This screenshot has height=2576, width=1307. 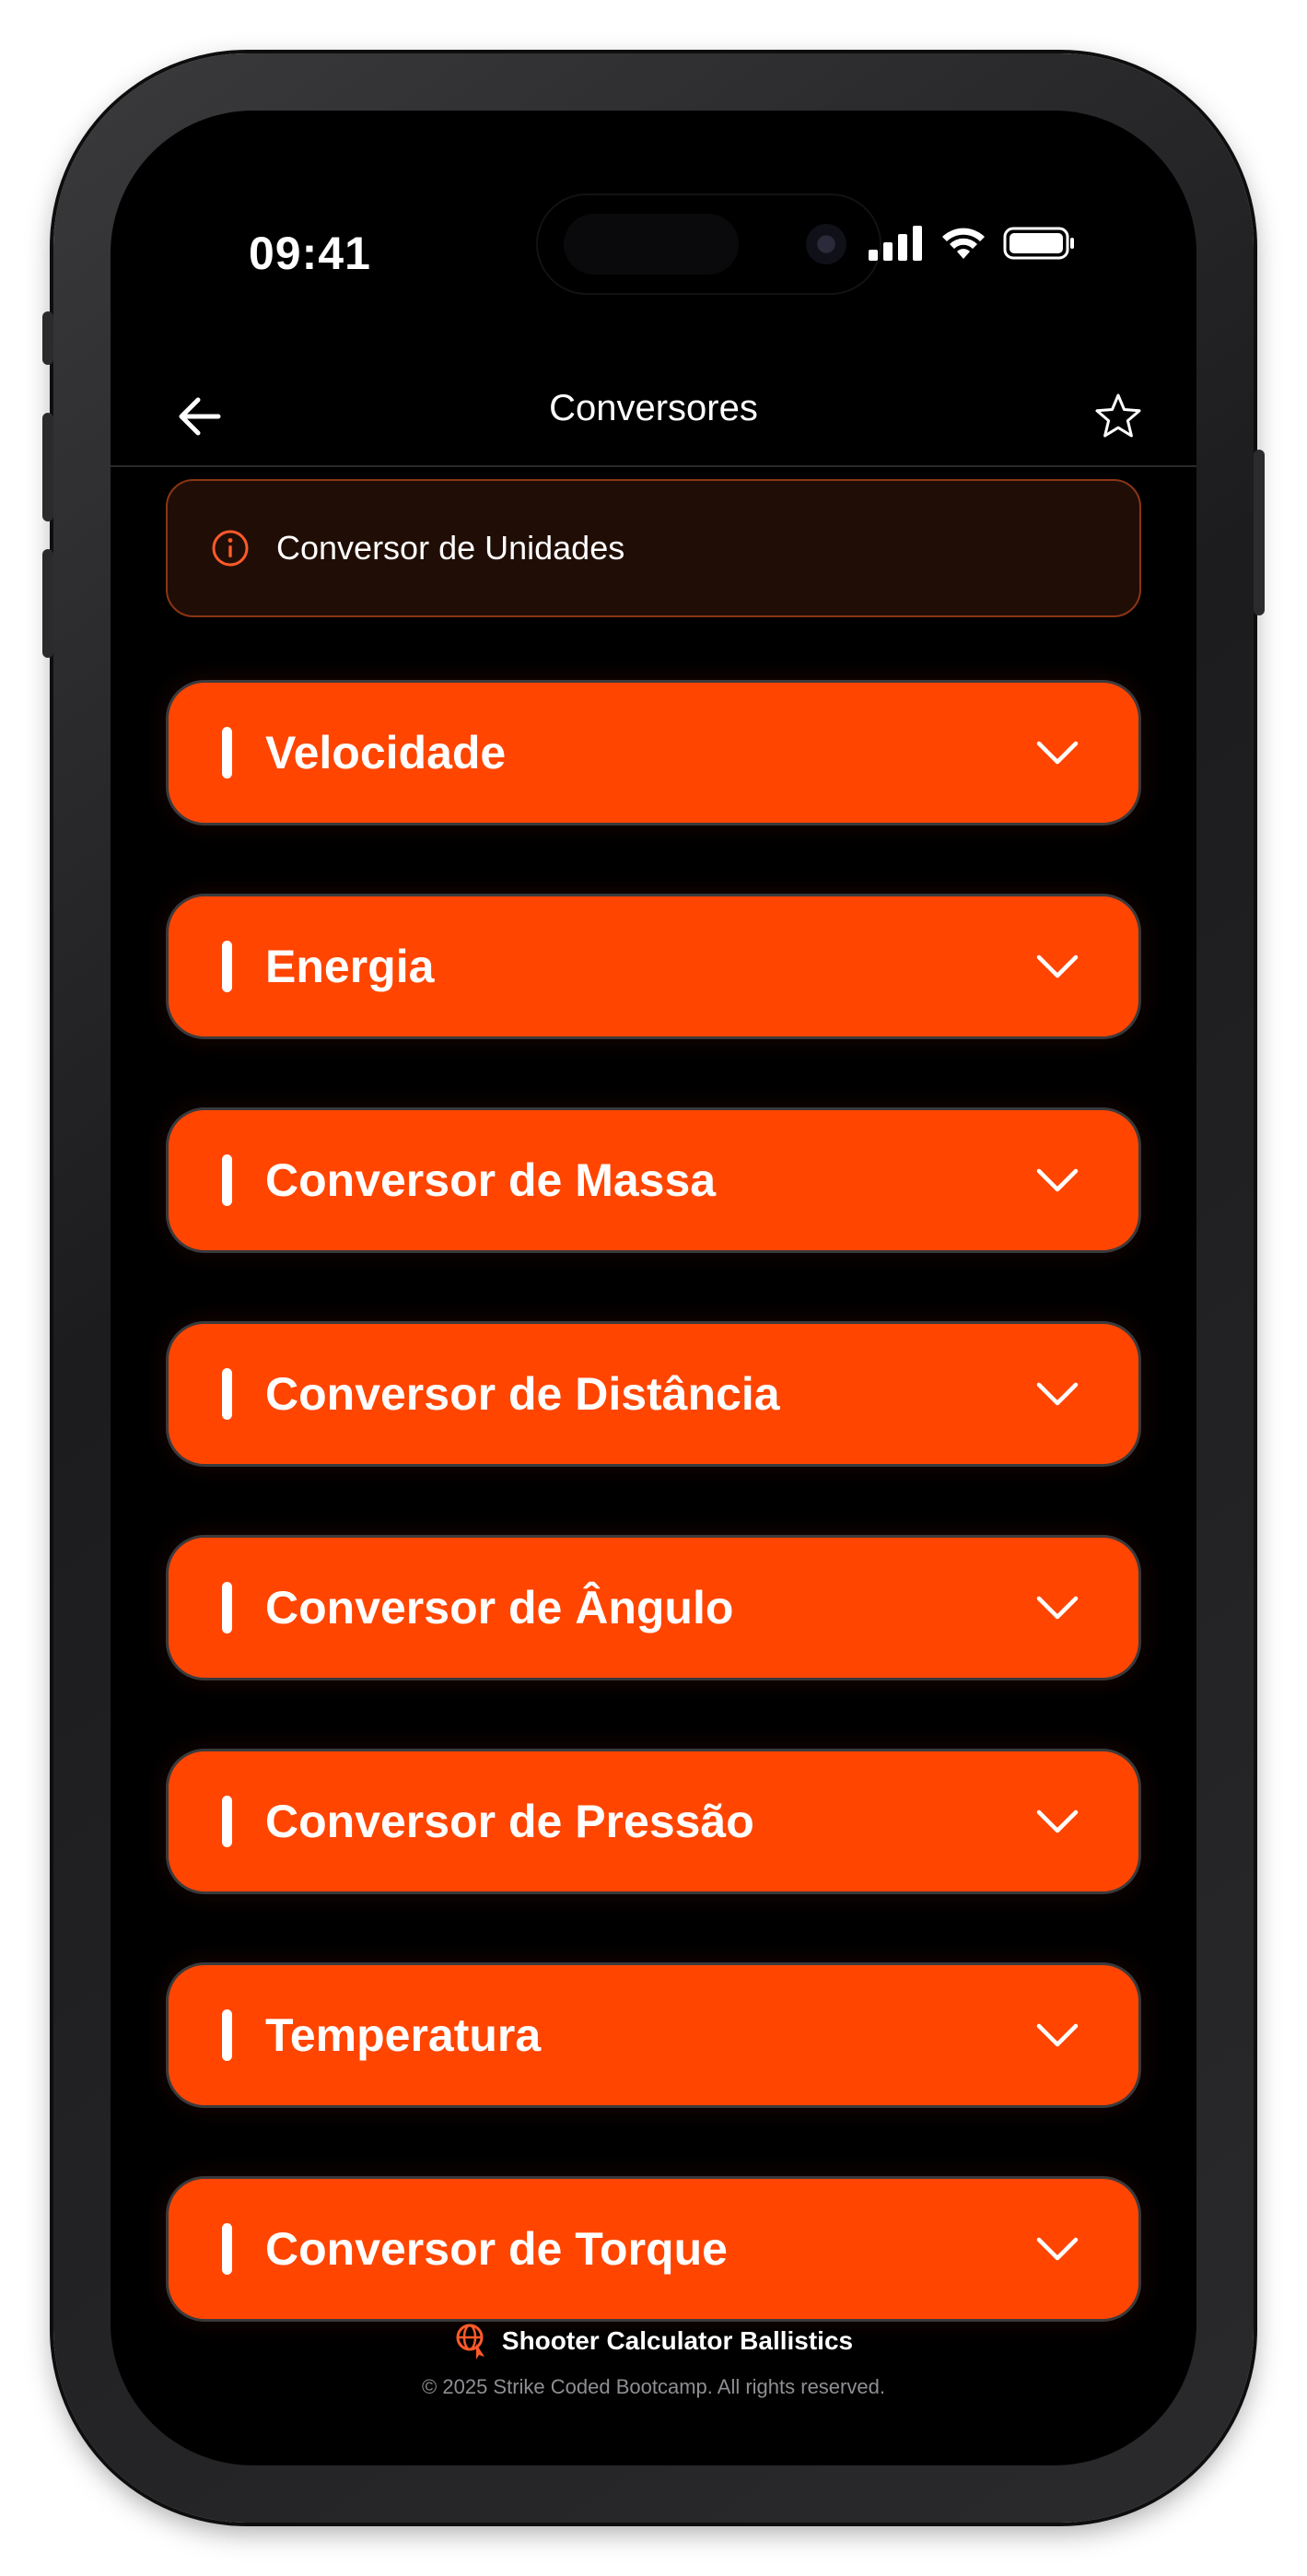 I want to click on nav-header: Conversores, so click(x=653, y=415).